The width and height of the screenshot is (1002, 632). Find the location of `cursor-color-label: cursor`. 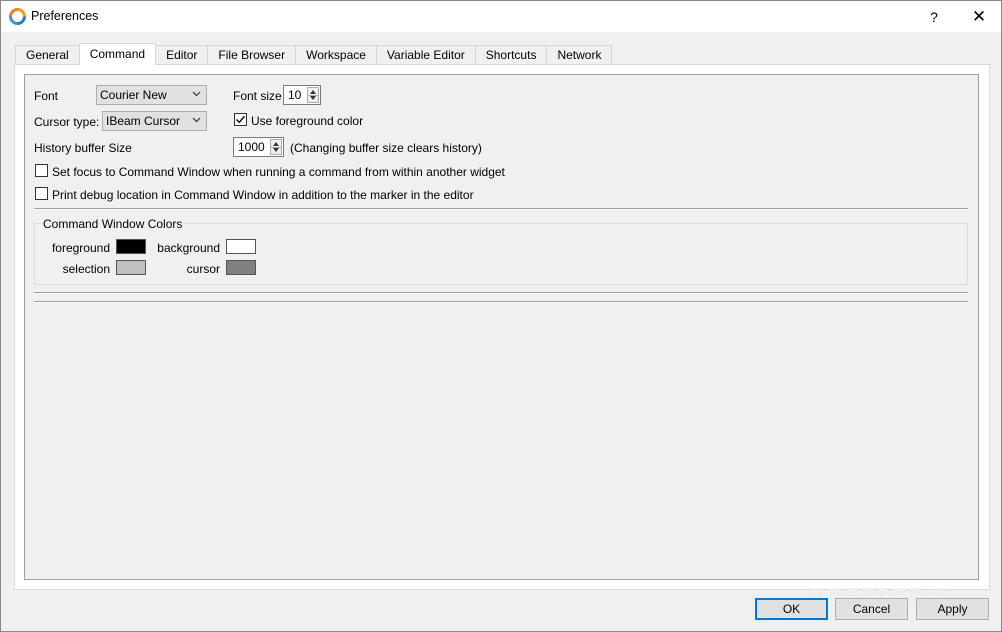

cursor-color-label: cursor is located at coordinates (203, 269).